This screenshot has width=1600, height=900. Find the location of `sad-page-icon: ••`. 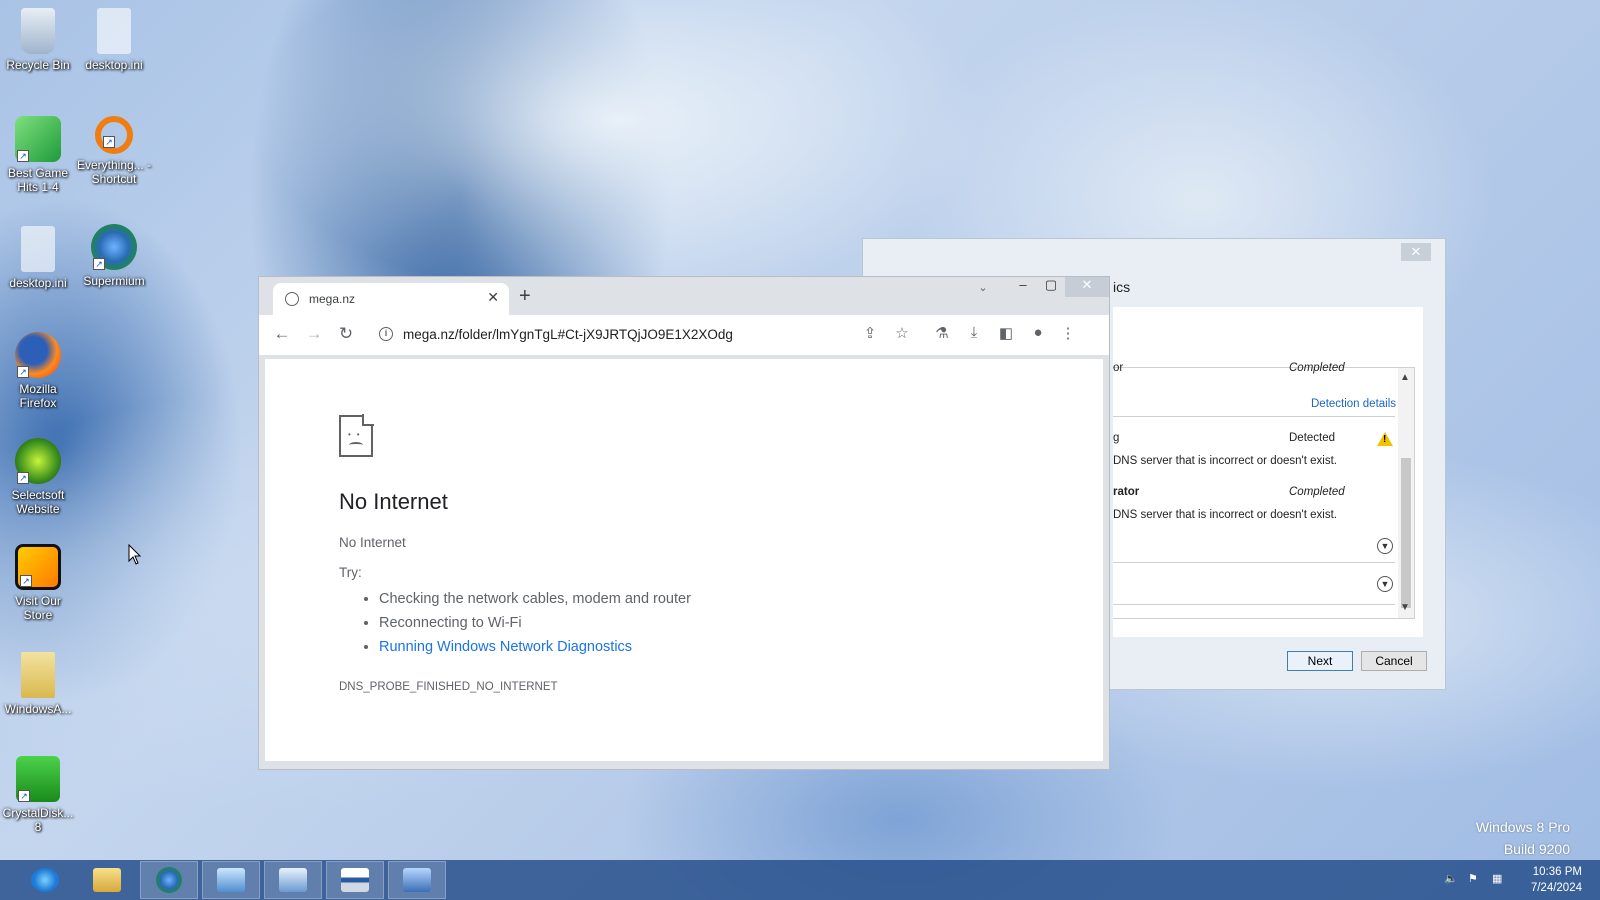

sad-page-icon: •• is located at coordinates (356, 435).